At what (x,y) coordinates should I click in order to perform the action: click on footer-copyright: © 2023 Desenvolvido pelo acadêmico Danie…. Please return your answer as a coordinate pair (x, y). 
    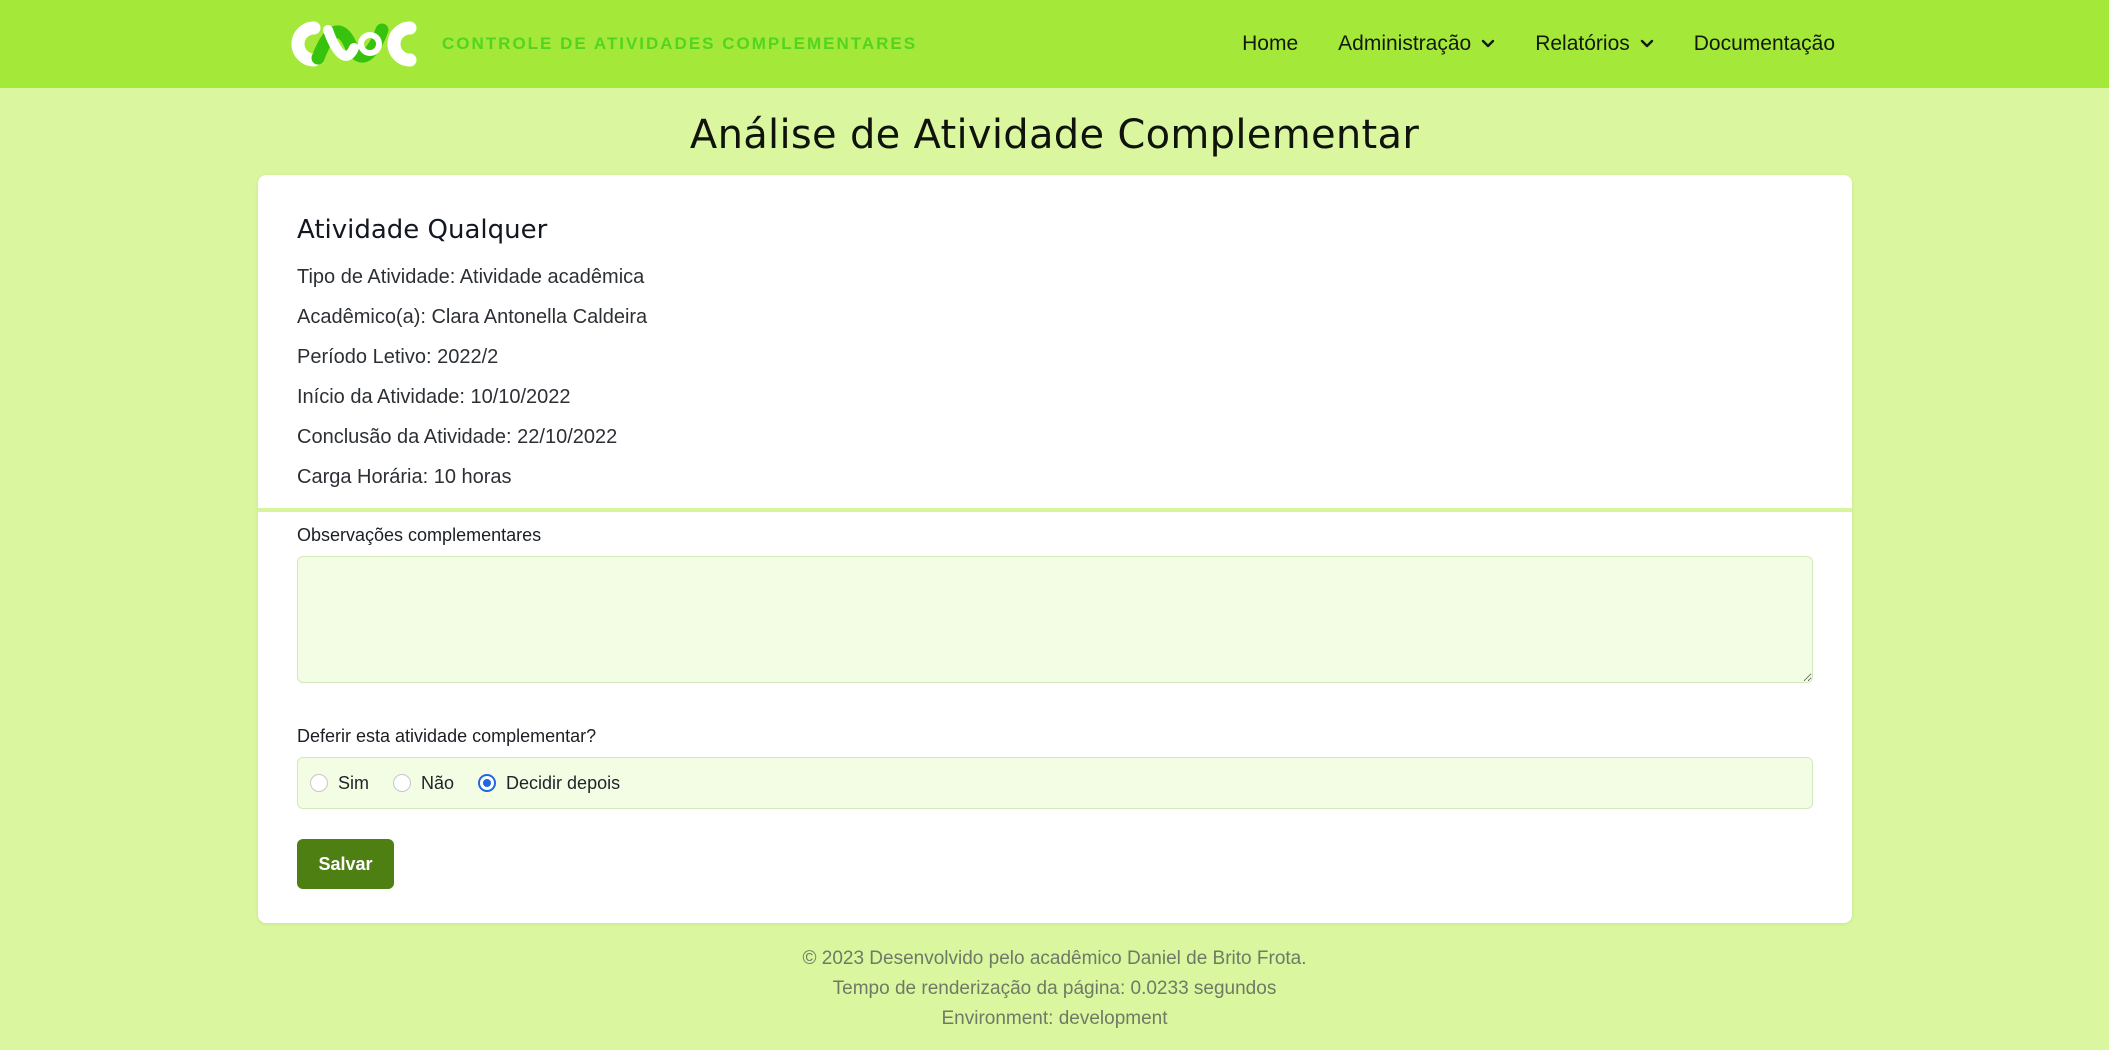
    Looking at the image, I should click on (1054, 958).